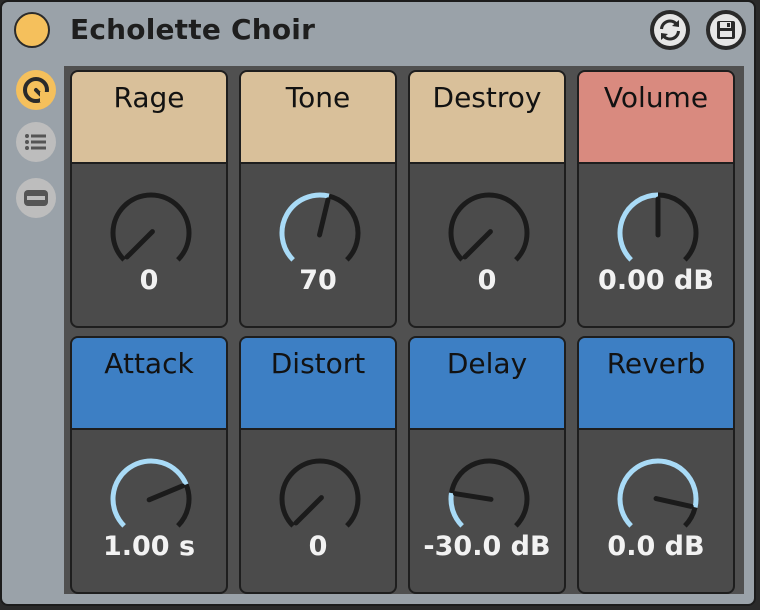  I want to click on macro-label: Tone, so click(318, 97).